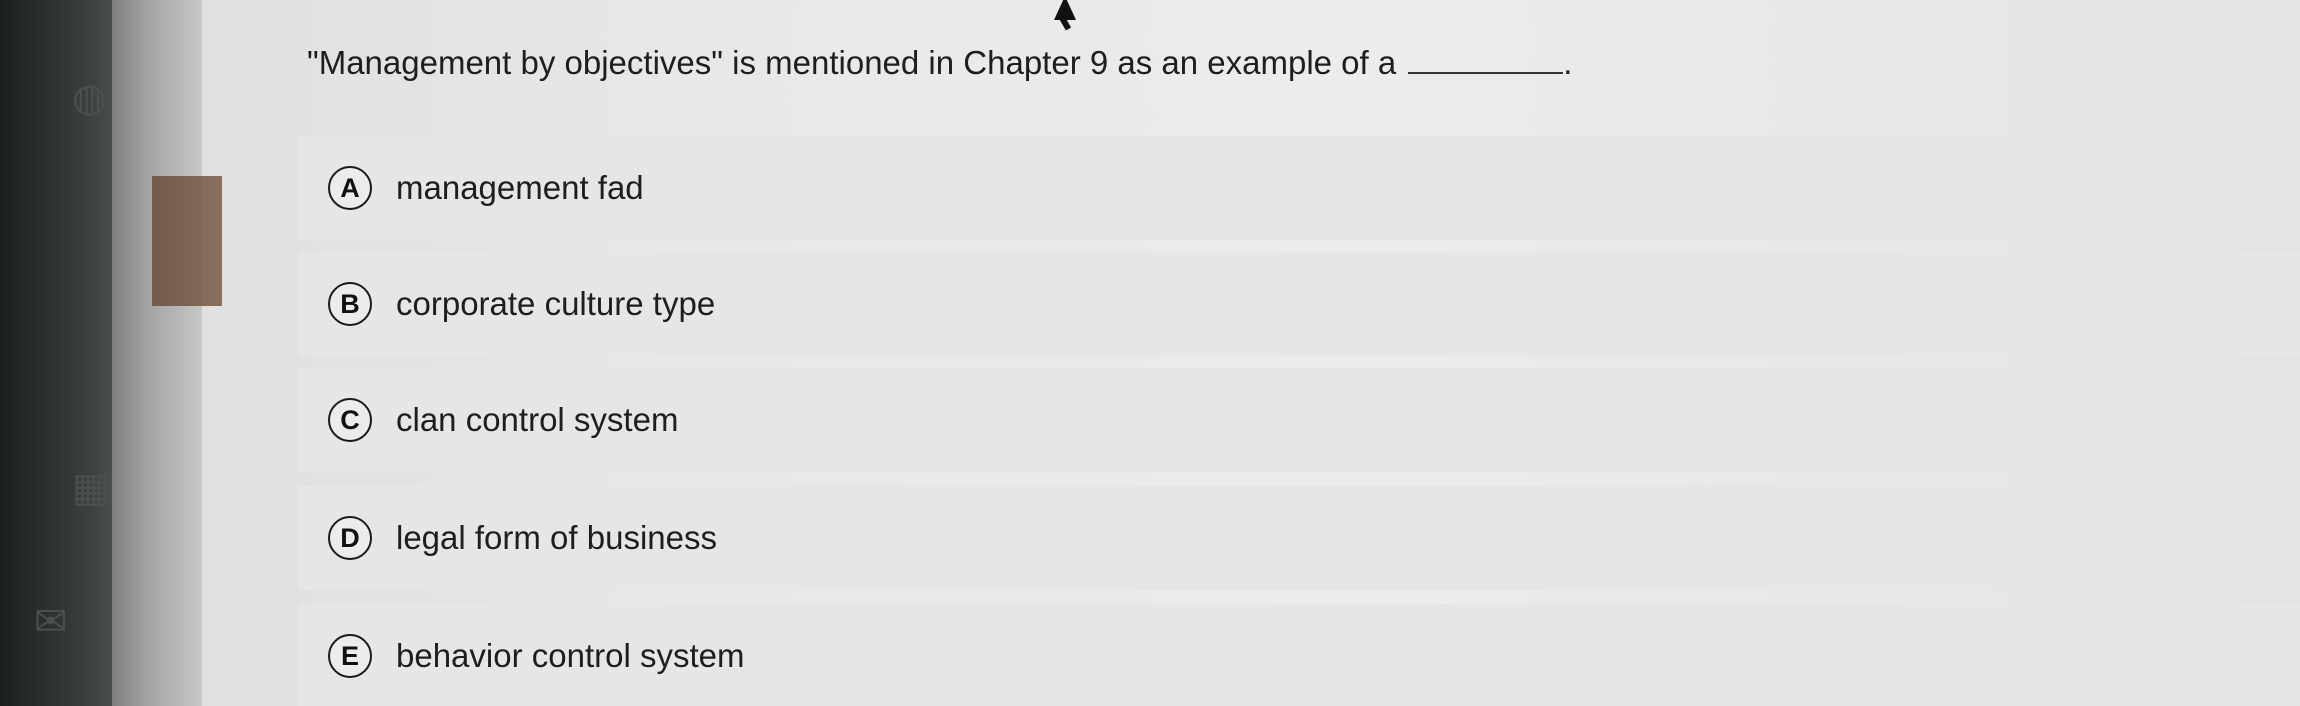  I want to click on option-label: management fad, so click(520, 188).